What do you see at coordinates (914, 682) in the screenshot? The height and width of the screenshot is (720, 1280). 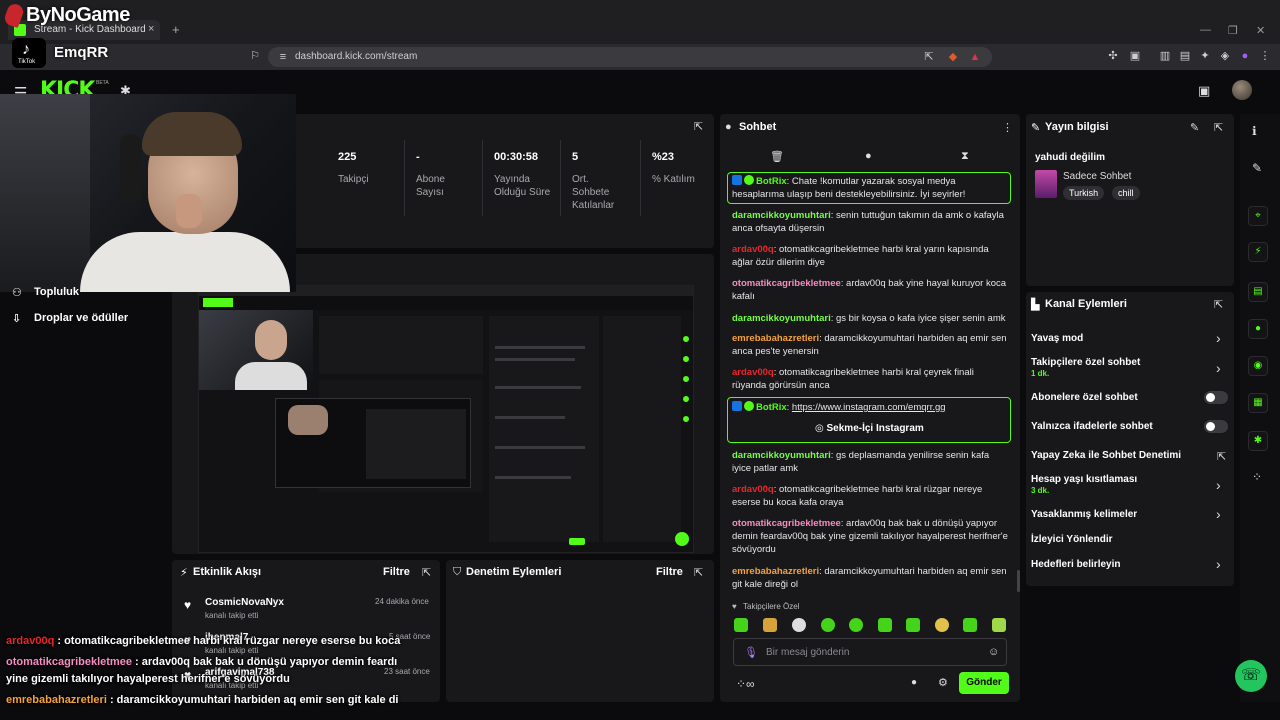 I see `chat-settings-bubble-icon: ●` at bounding box center [914, 682].